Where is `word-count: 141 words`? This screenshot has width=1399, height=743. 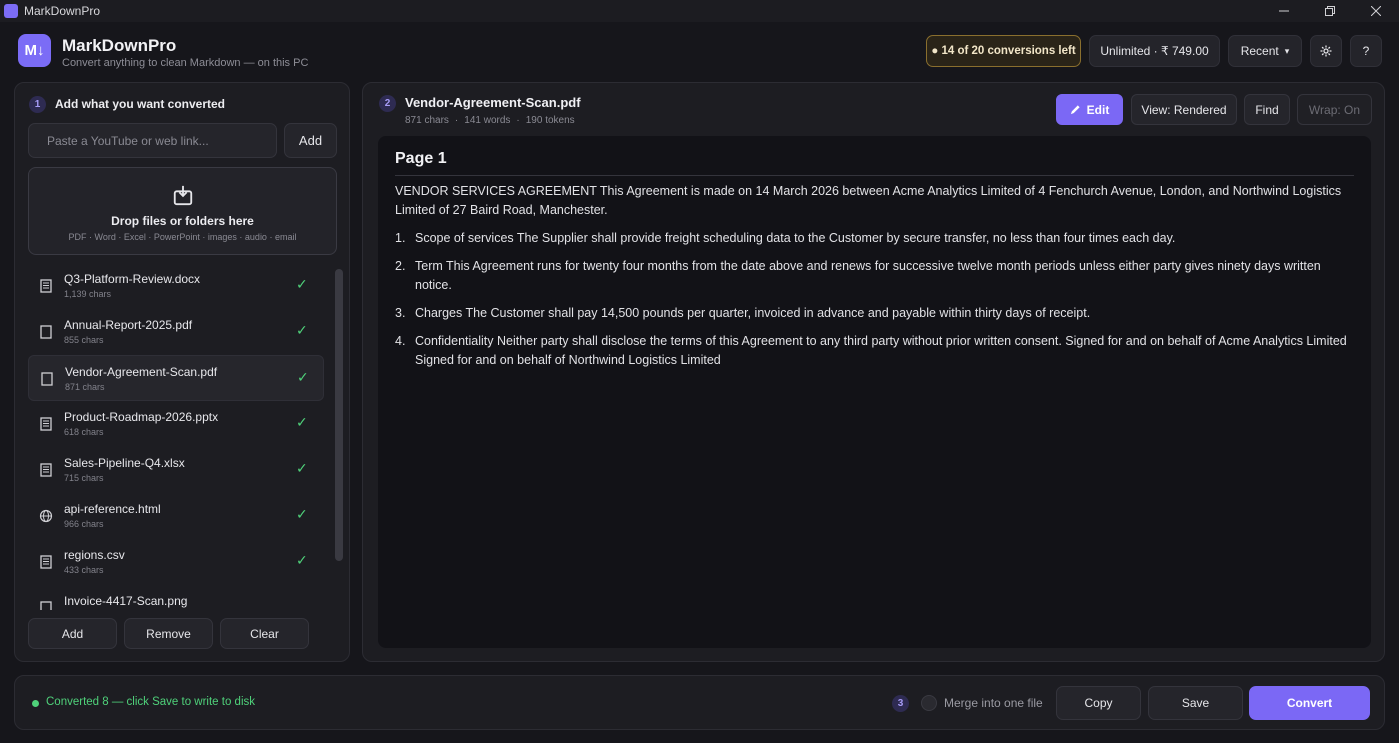
word-count: 141 words is located at coordinates (487, 120).